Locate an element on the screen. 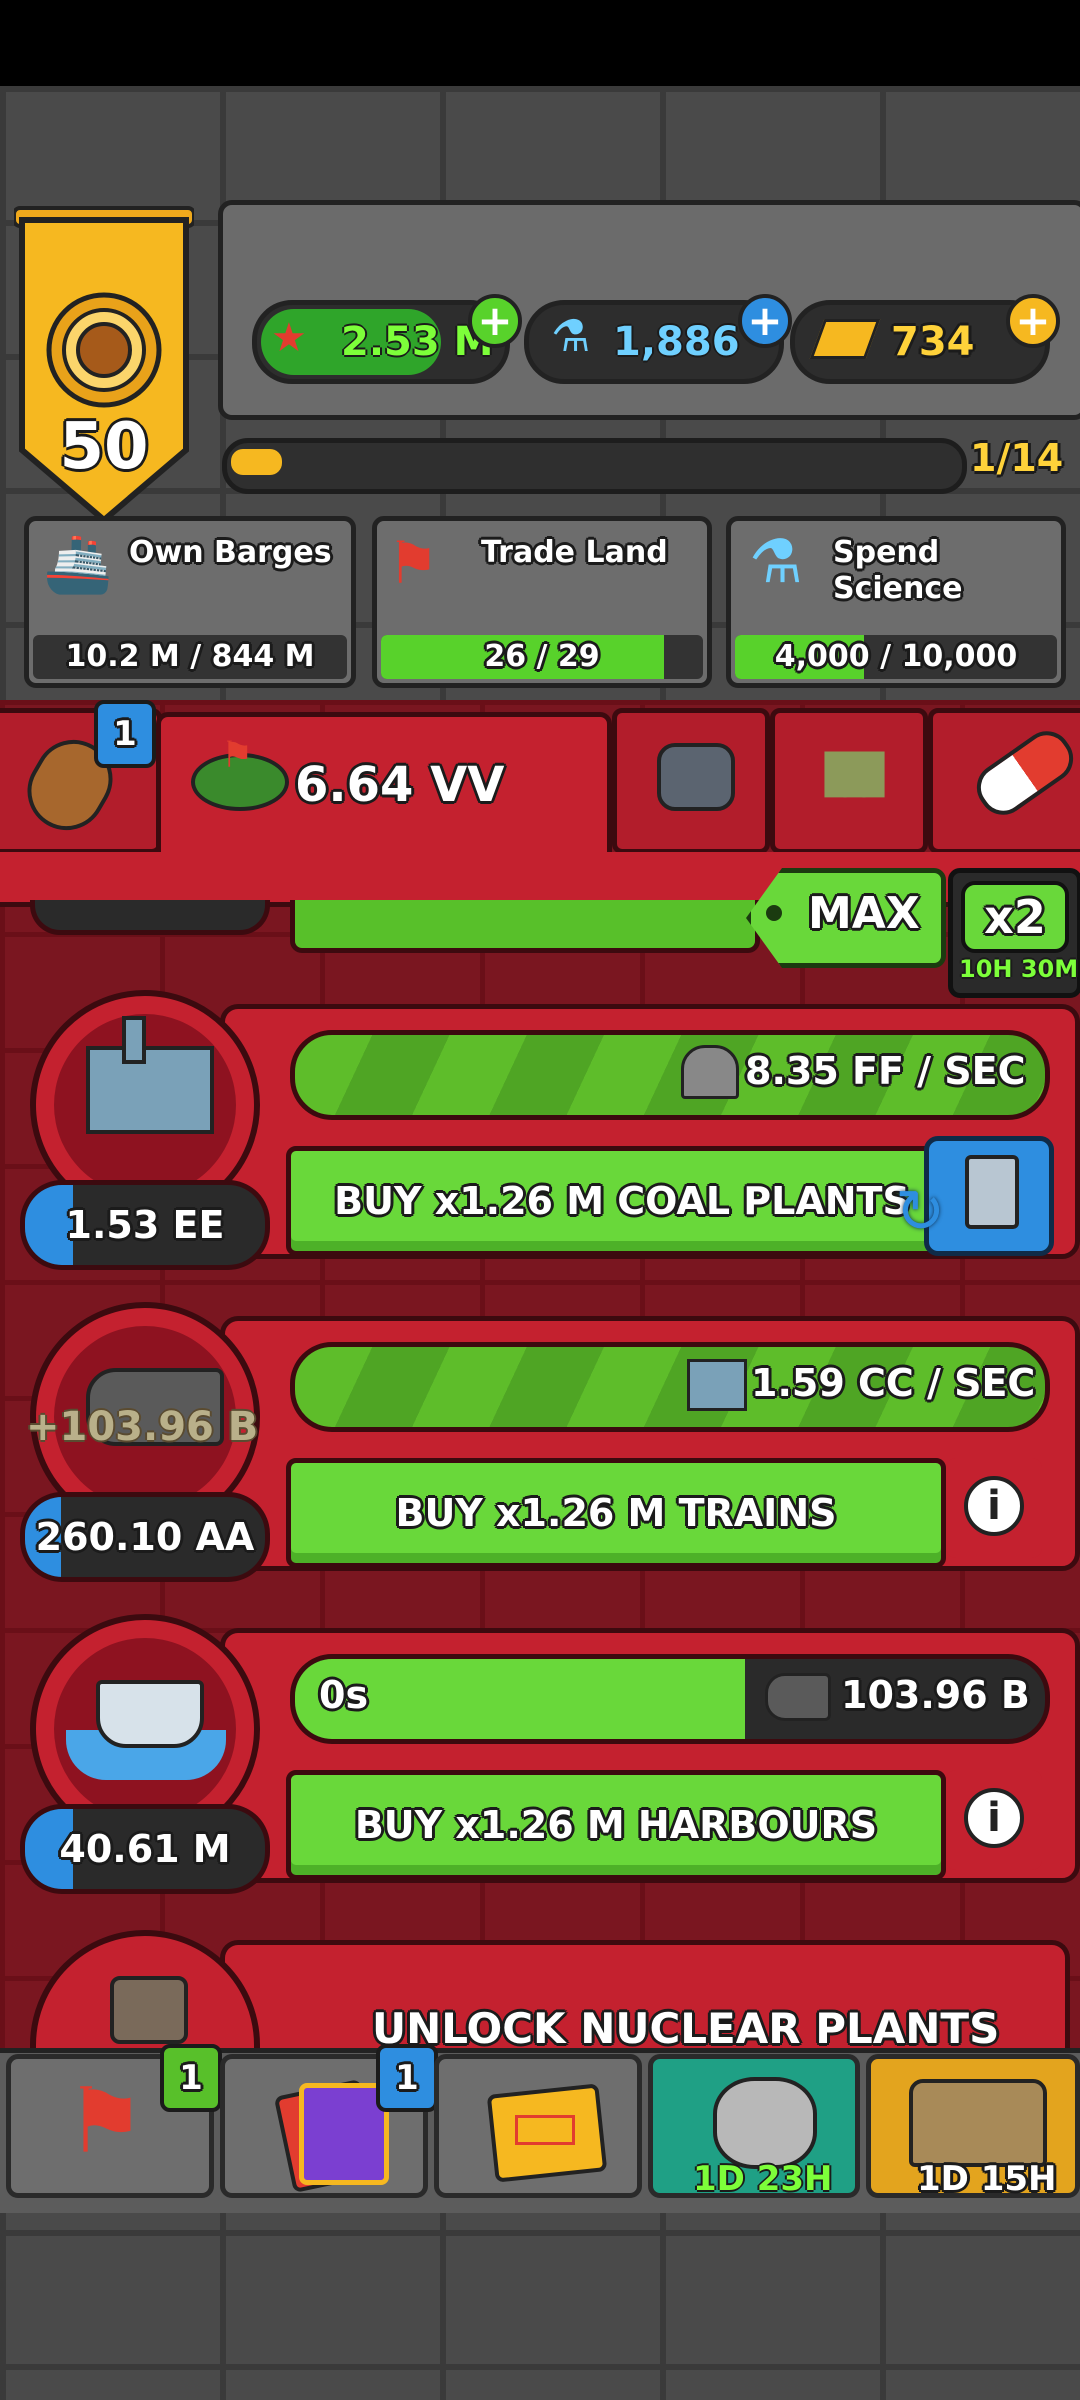 Image resolution: width=1080 pixels, height=2400 pixels. floating-income: +103.96 B is located at coordinates (142, 1427).